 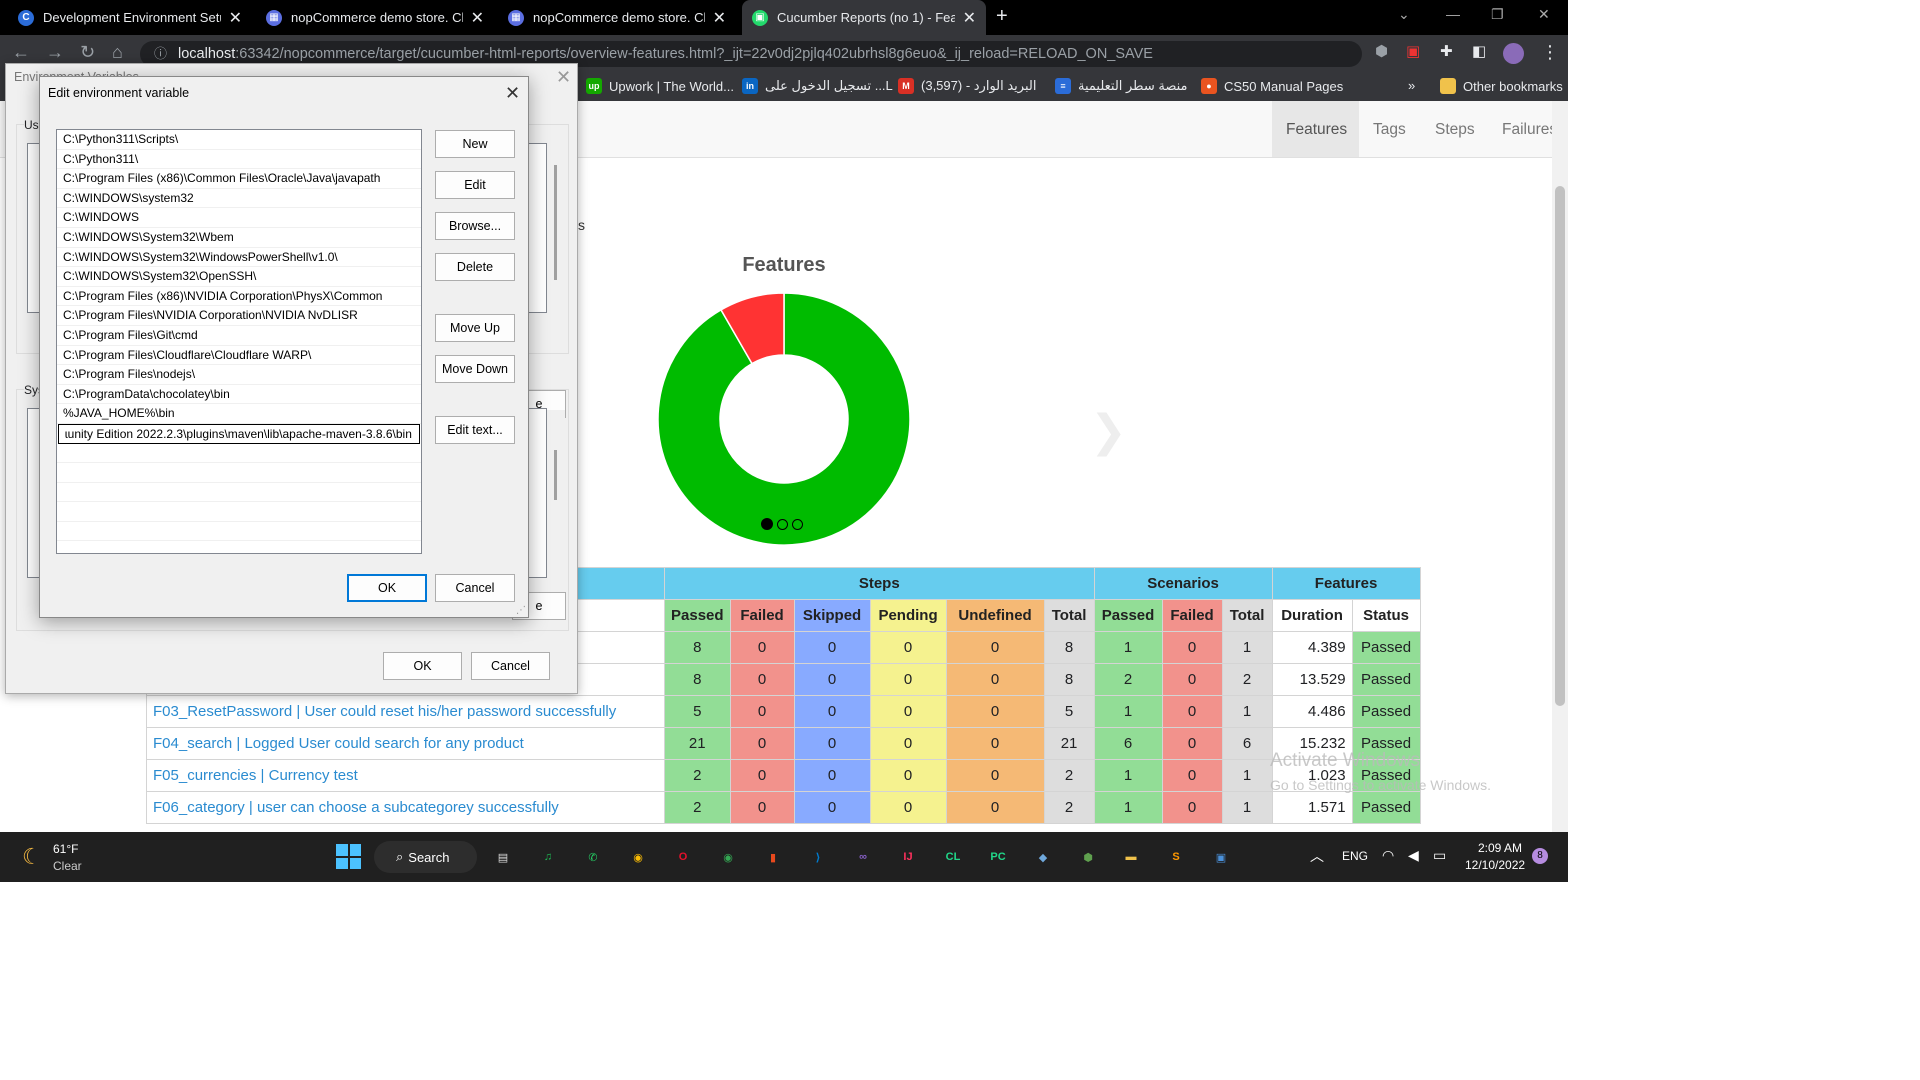 I want to click on env-dialog-close-icon: ✕, so click(x=563, y=77).